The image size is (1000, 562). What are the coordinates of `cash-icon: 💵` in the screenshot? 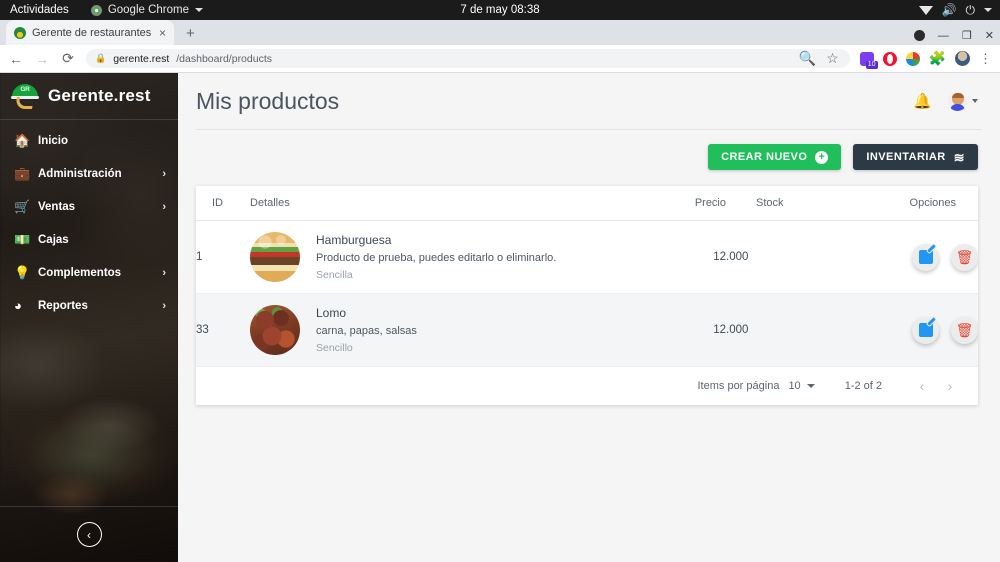 It's located at (22, 239).